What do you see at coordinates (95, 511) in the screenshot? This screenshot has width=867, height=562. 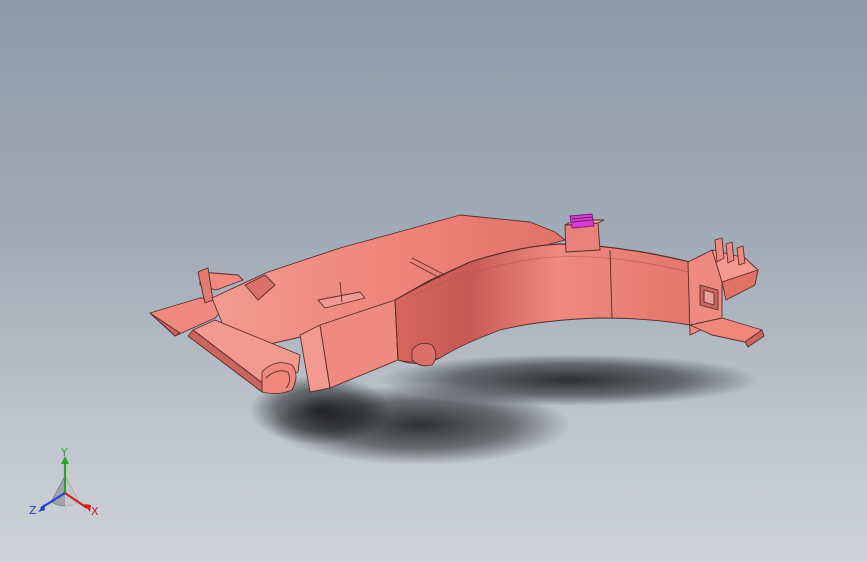 I see `x-axis-label: X` at bounding box center [95, 511].